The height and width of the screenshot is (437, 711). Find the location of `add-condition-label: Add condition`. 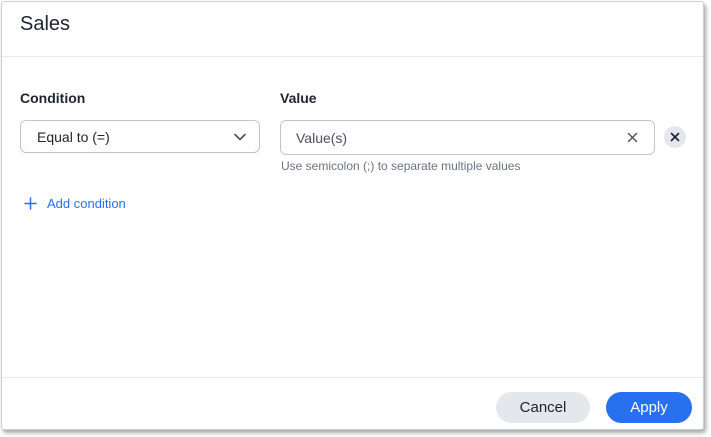

add-condition-label: Add condition is located at coordinates (86, 203).